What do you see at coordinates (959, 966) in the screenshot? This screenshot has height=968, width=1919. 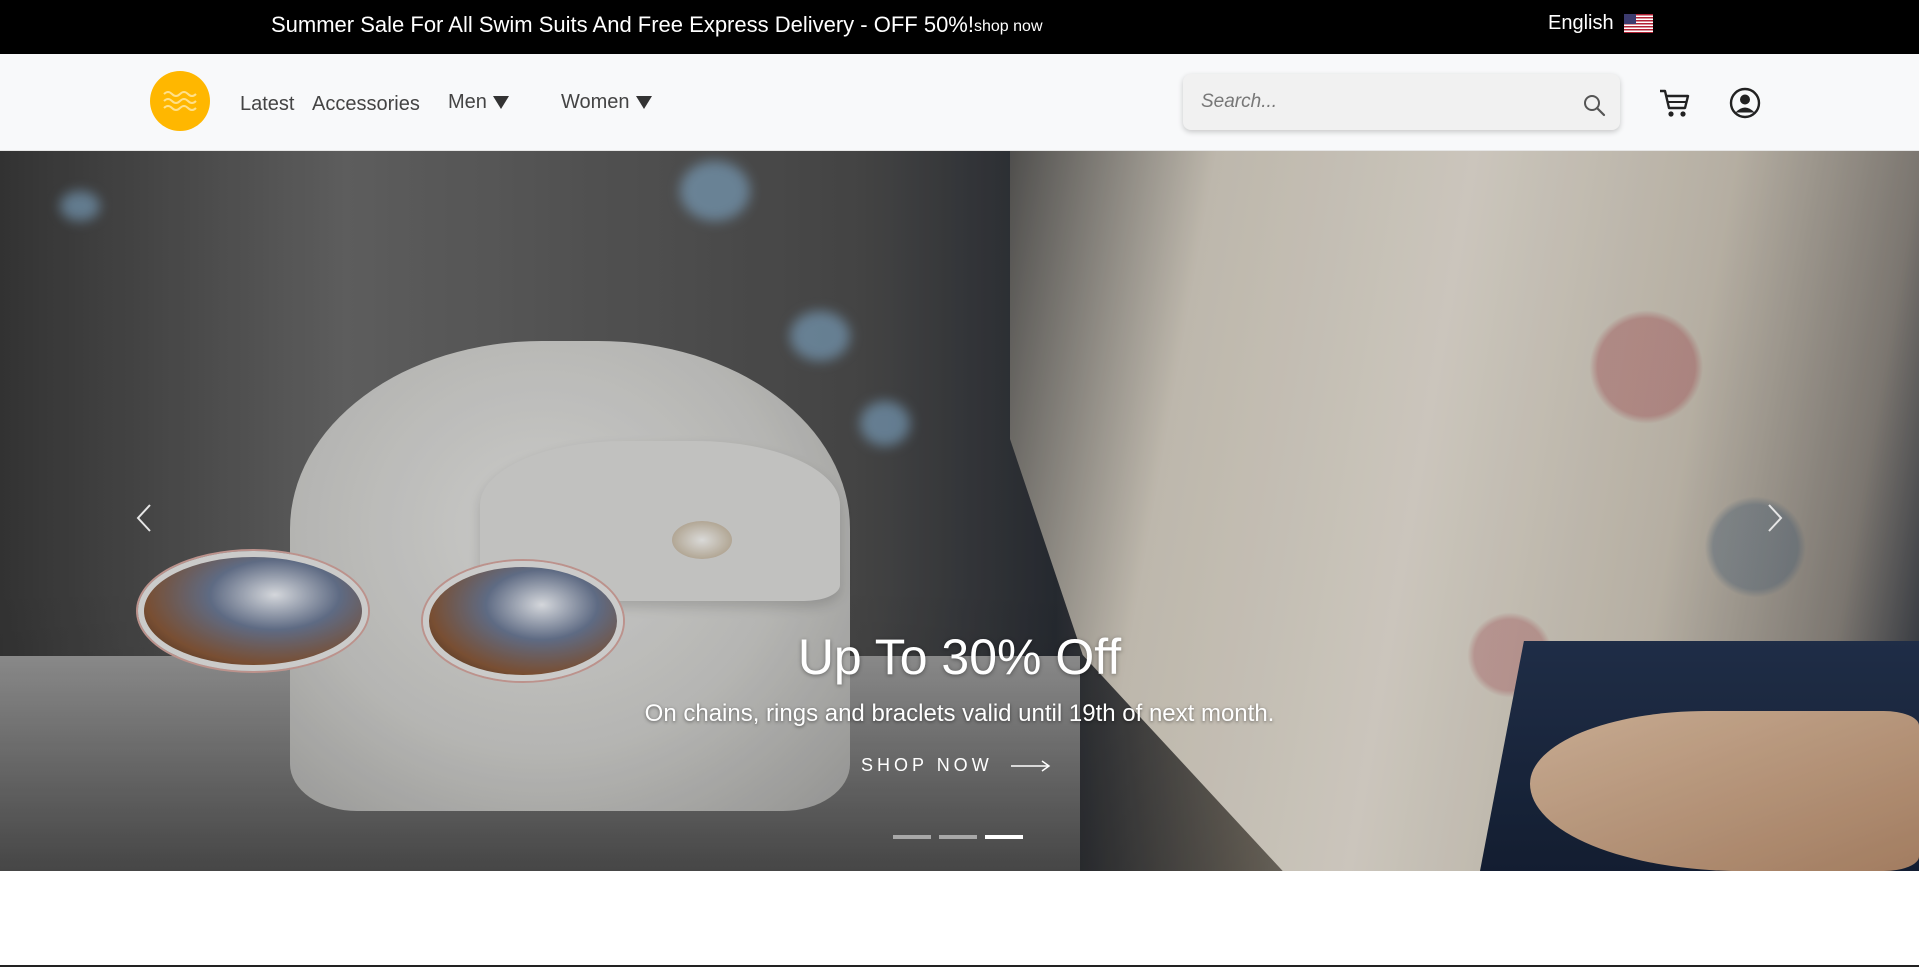 I see `page-divider` at bounding box center [959, 966].